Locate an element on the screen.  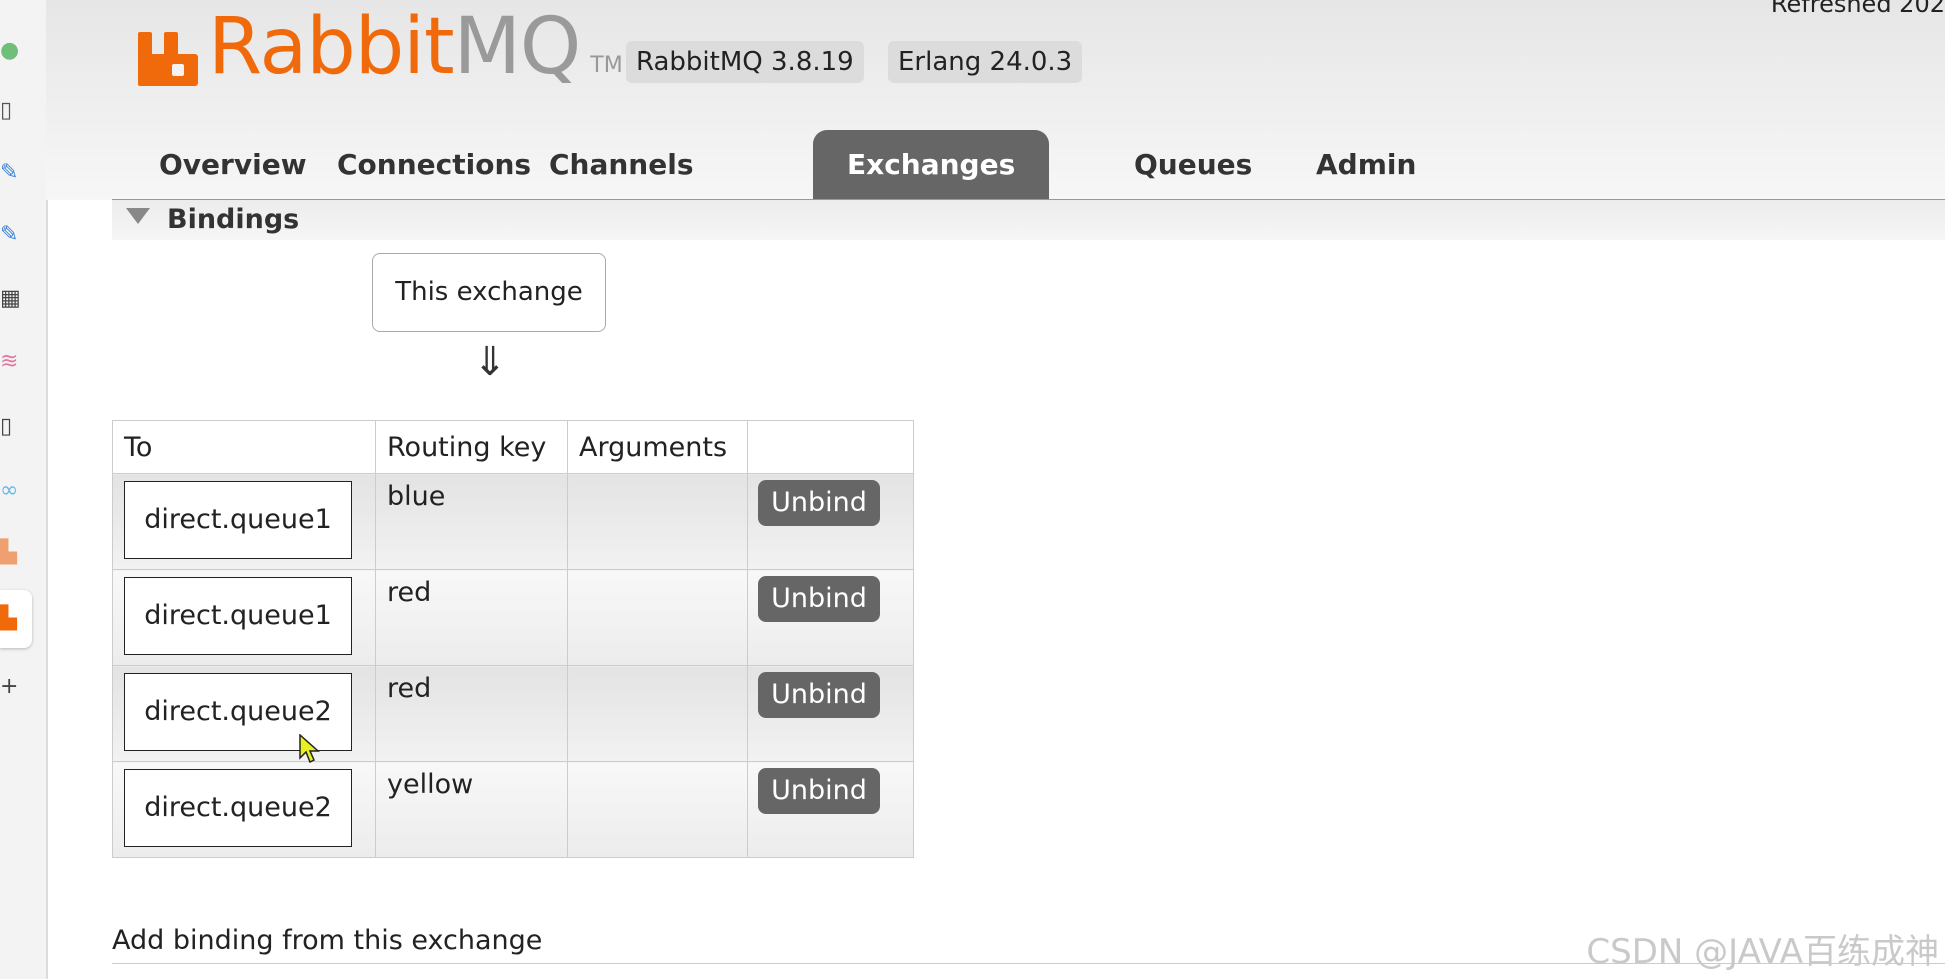
cell-routing-key: blue is located at coordinates (471, 521).